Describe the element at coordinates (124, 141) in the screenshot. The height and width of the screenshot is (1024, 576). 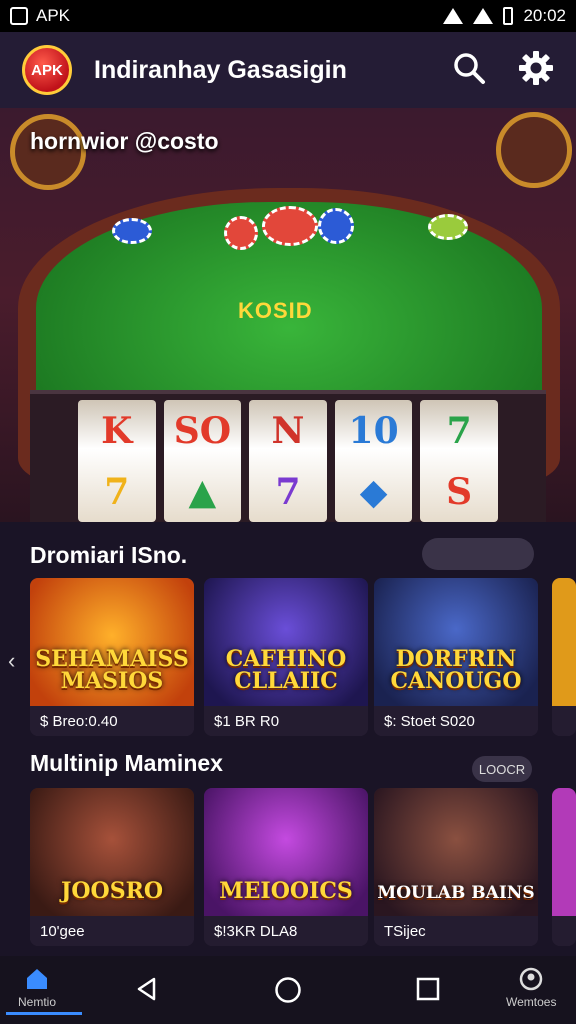
I see `hero-caption: hornwior @costo` at that location.